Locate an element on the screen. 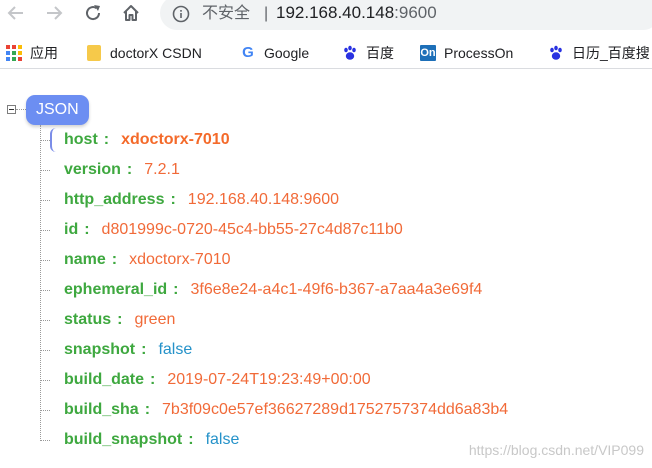 The width and height of the screenshot is (652, 468). bookmark-doctorx-csdn: doctorX CSDN is located at coordinates (144, 53).